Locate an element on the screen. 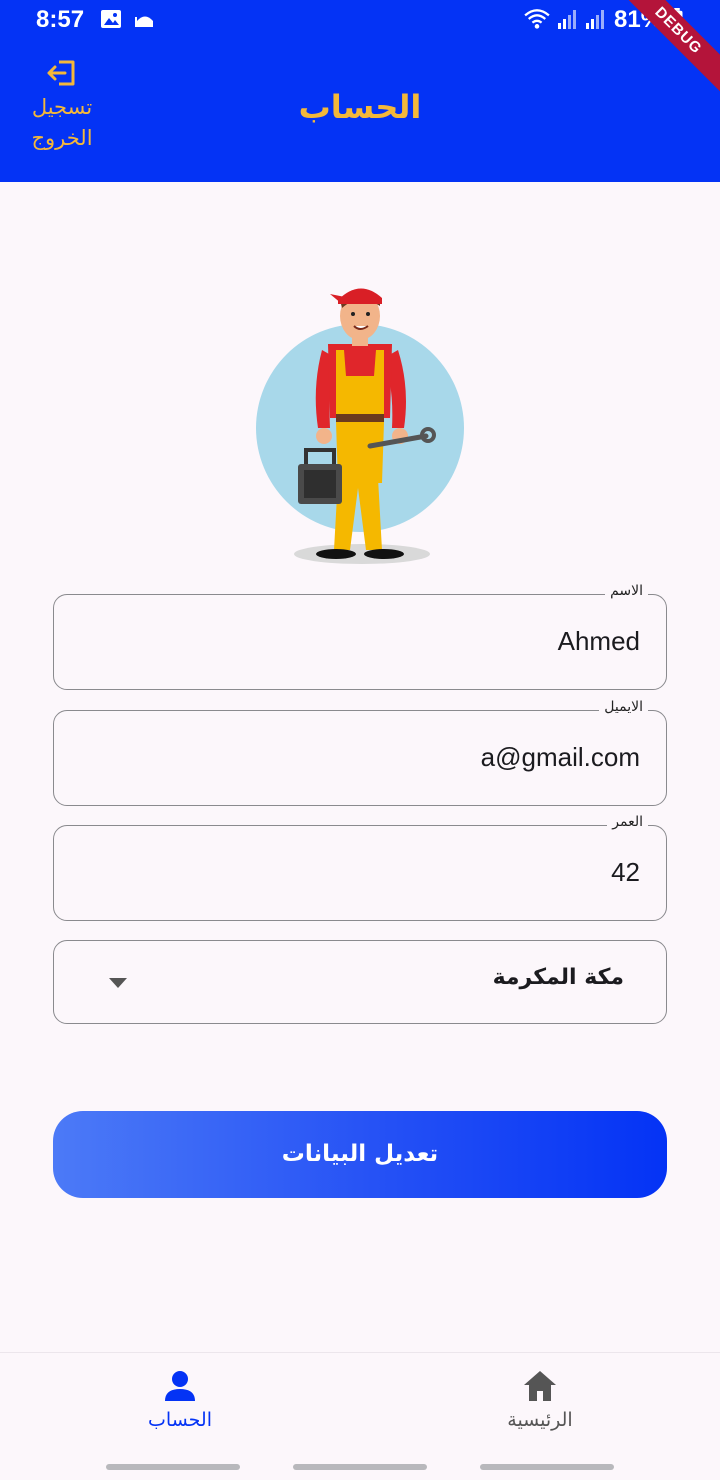 The width and height of the screenshot is (720, 1480). age-field-value: 42 is located at coordinates (625, 872).